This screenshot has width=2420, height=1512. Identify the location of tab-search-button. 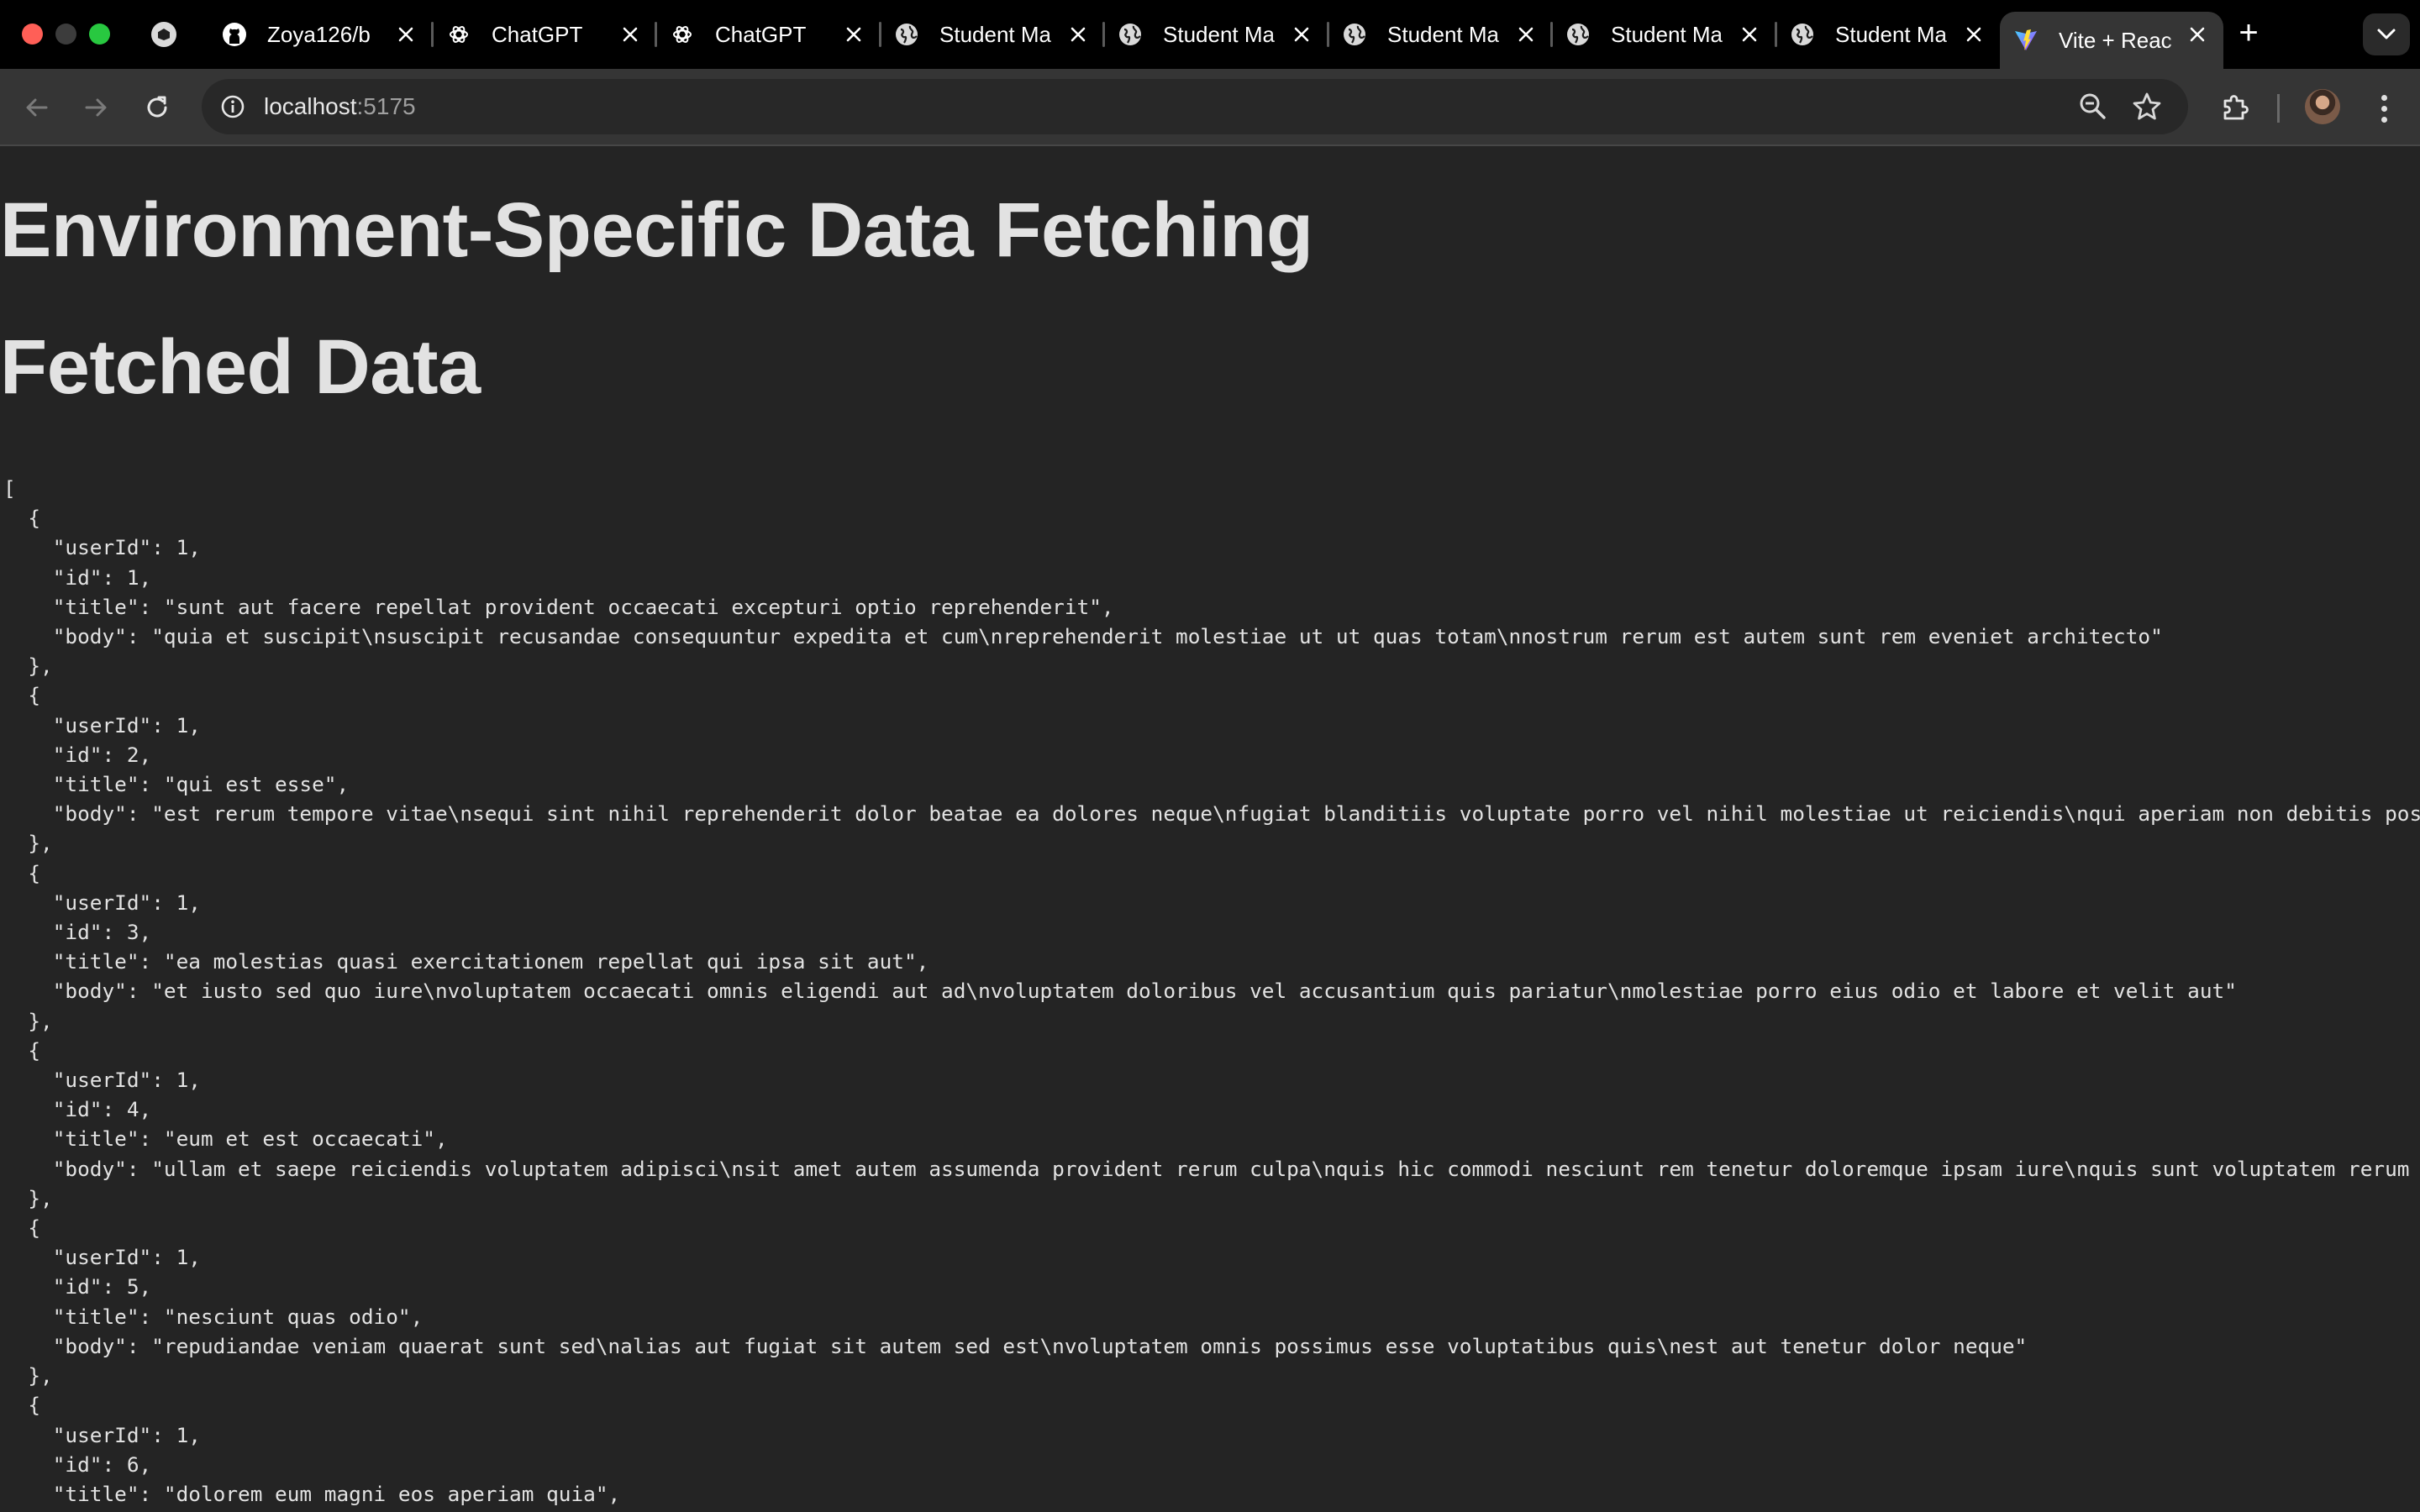
(2387, 34).